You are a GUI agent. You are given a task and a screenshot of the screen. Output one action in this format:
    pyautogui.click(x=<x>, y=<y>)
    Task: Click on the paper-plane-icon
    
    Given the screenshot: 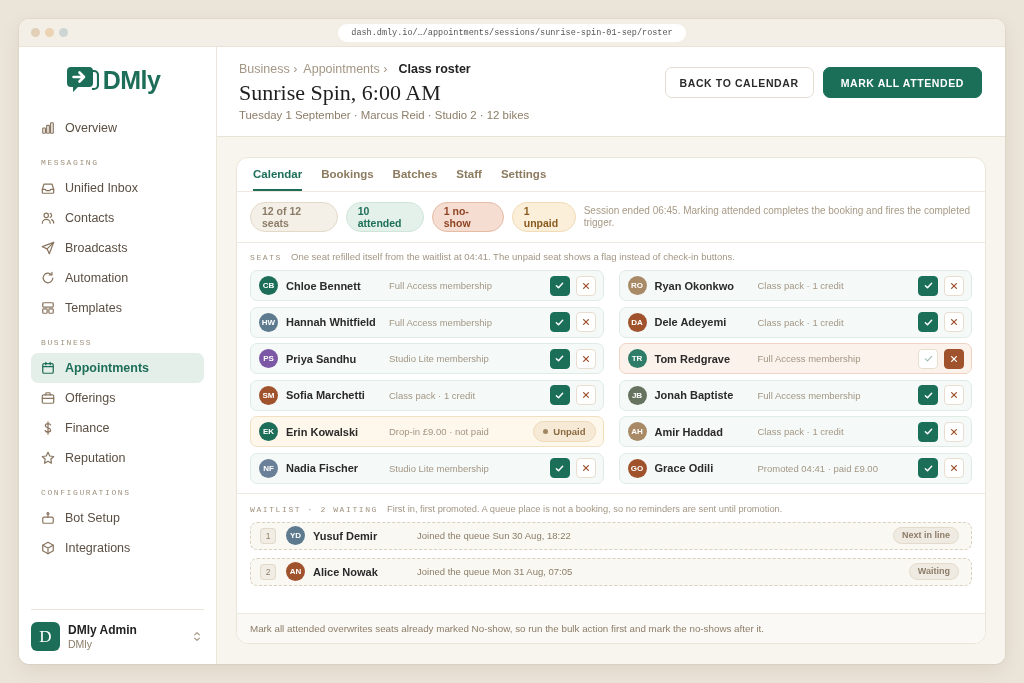 What is the action you would take?
    pyautogui.click(x=48, y=248)
    